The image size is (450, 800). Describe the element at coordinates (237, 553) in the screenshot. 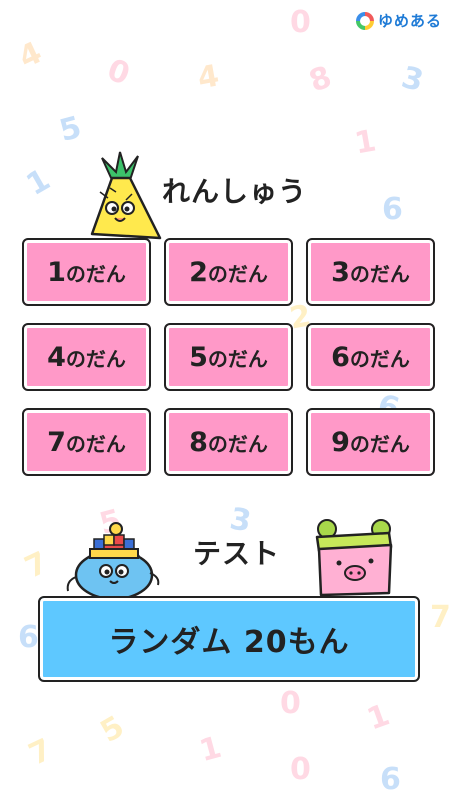

I see `test-title: テスト` at that location.